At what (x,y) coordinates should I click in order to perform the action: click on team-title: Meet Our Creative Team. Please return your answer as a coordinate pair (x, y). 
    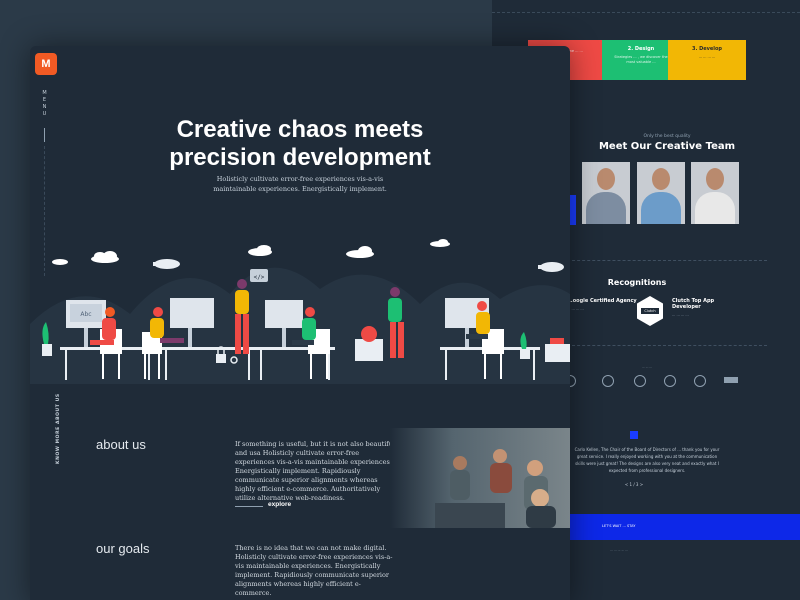
    Looking at the image, I should click on (667, 146).